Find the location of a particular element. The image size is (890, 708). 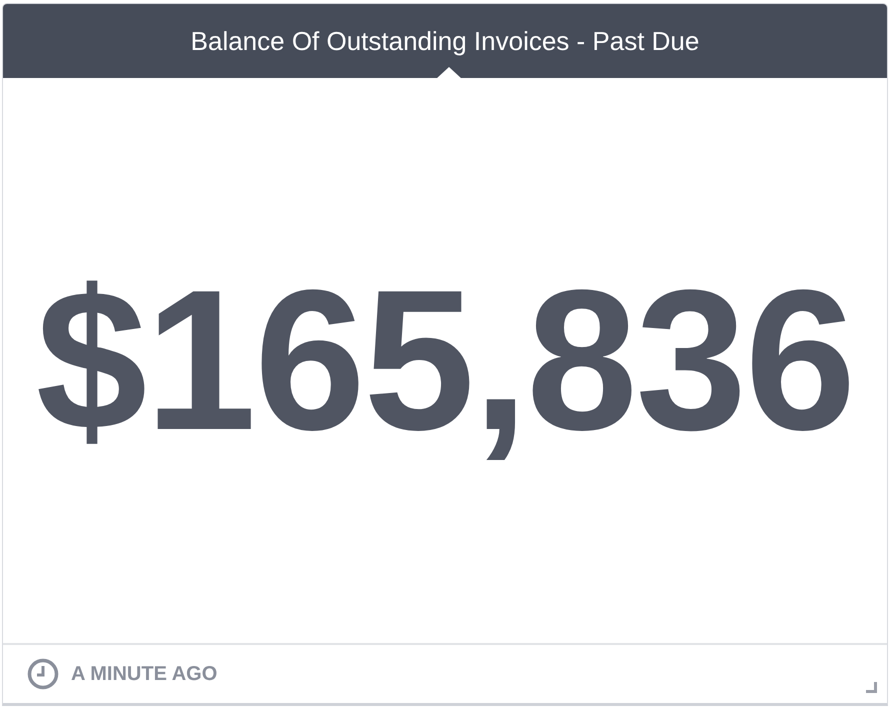

resize-handle-icon is located at coordinates (871, 687).